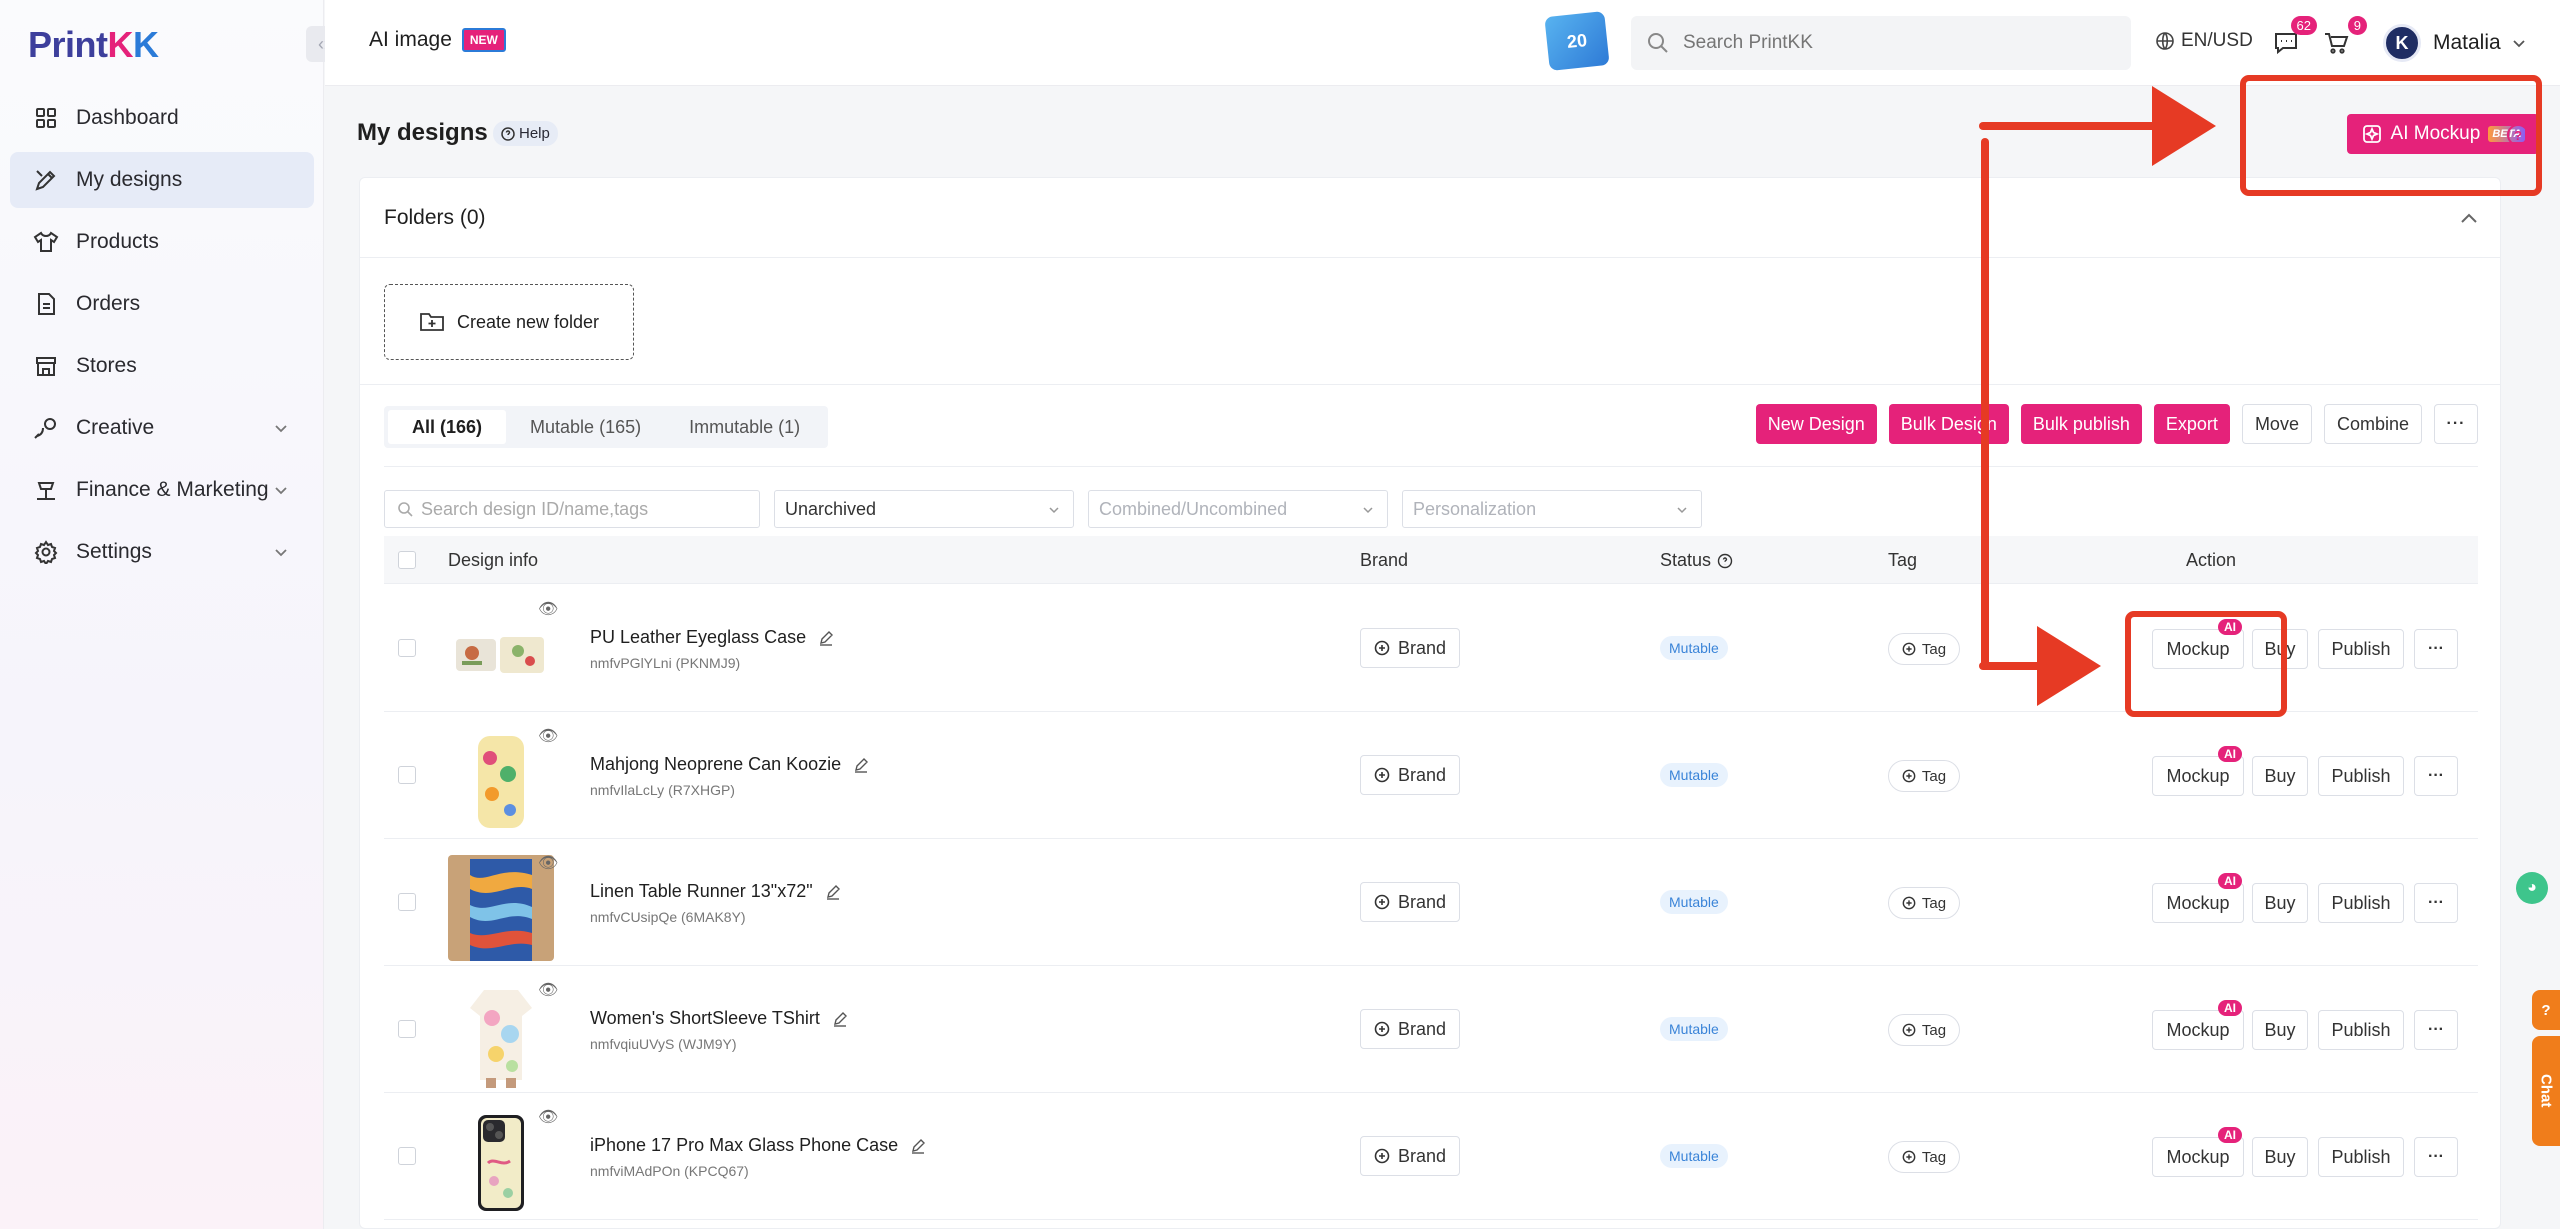  Describe the element at coordinates (2081, 424) in the screenshot. I see `bulk-publish-button: Bulk publish` at that location.